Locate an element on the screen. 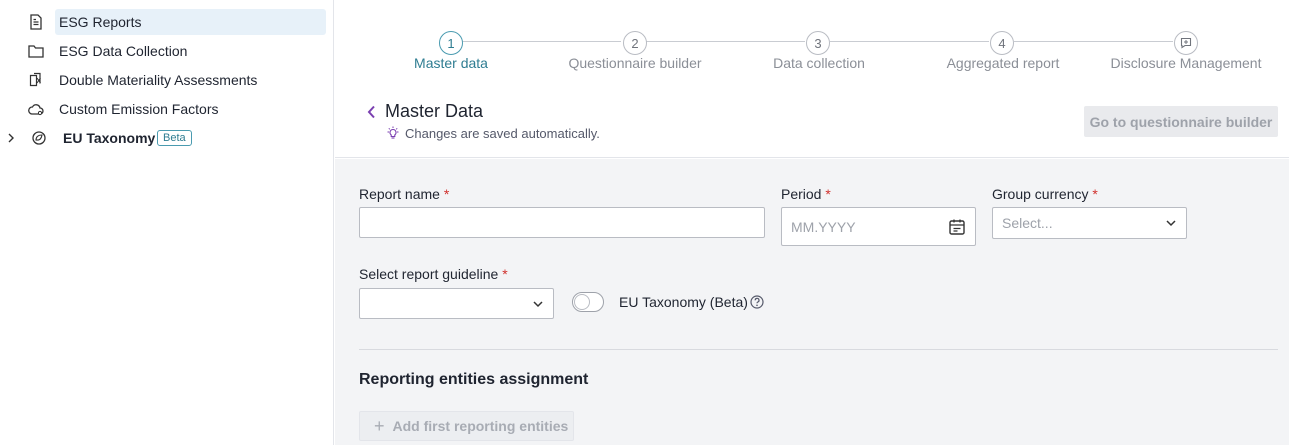 Image resolution: width=1289 pixels, height=445 pixels. step-4-circle: 4 is located at coordinates (1002, 43).